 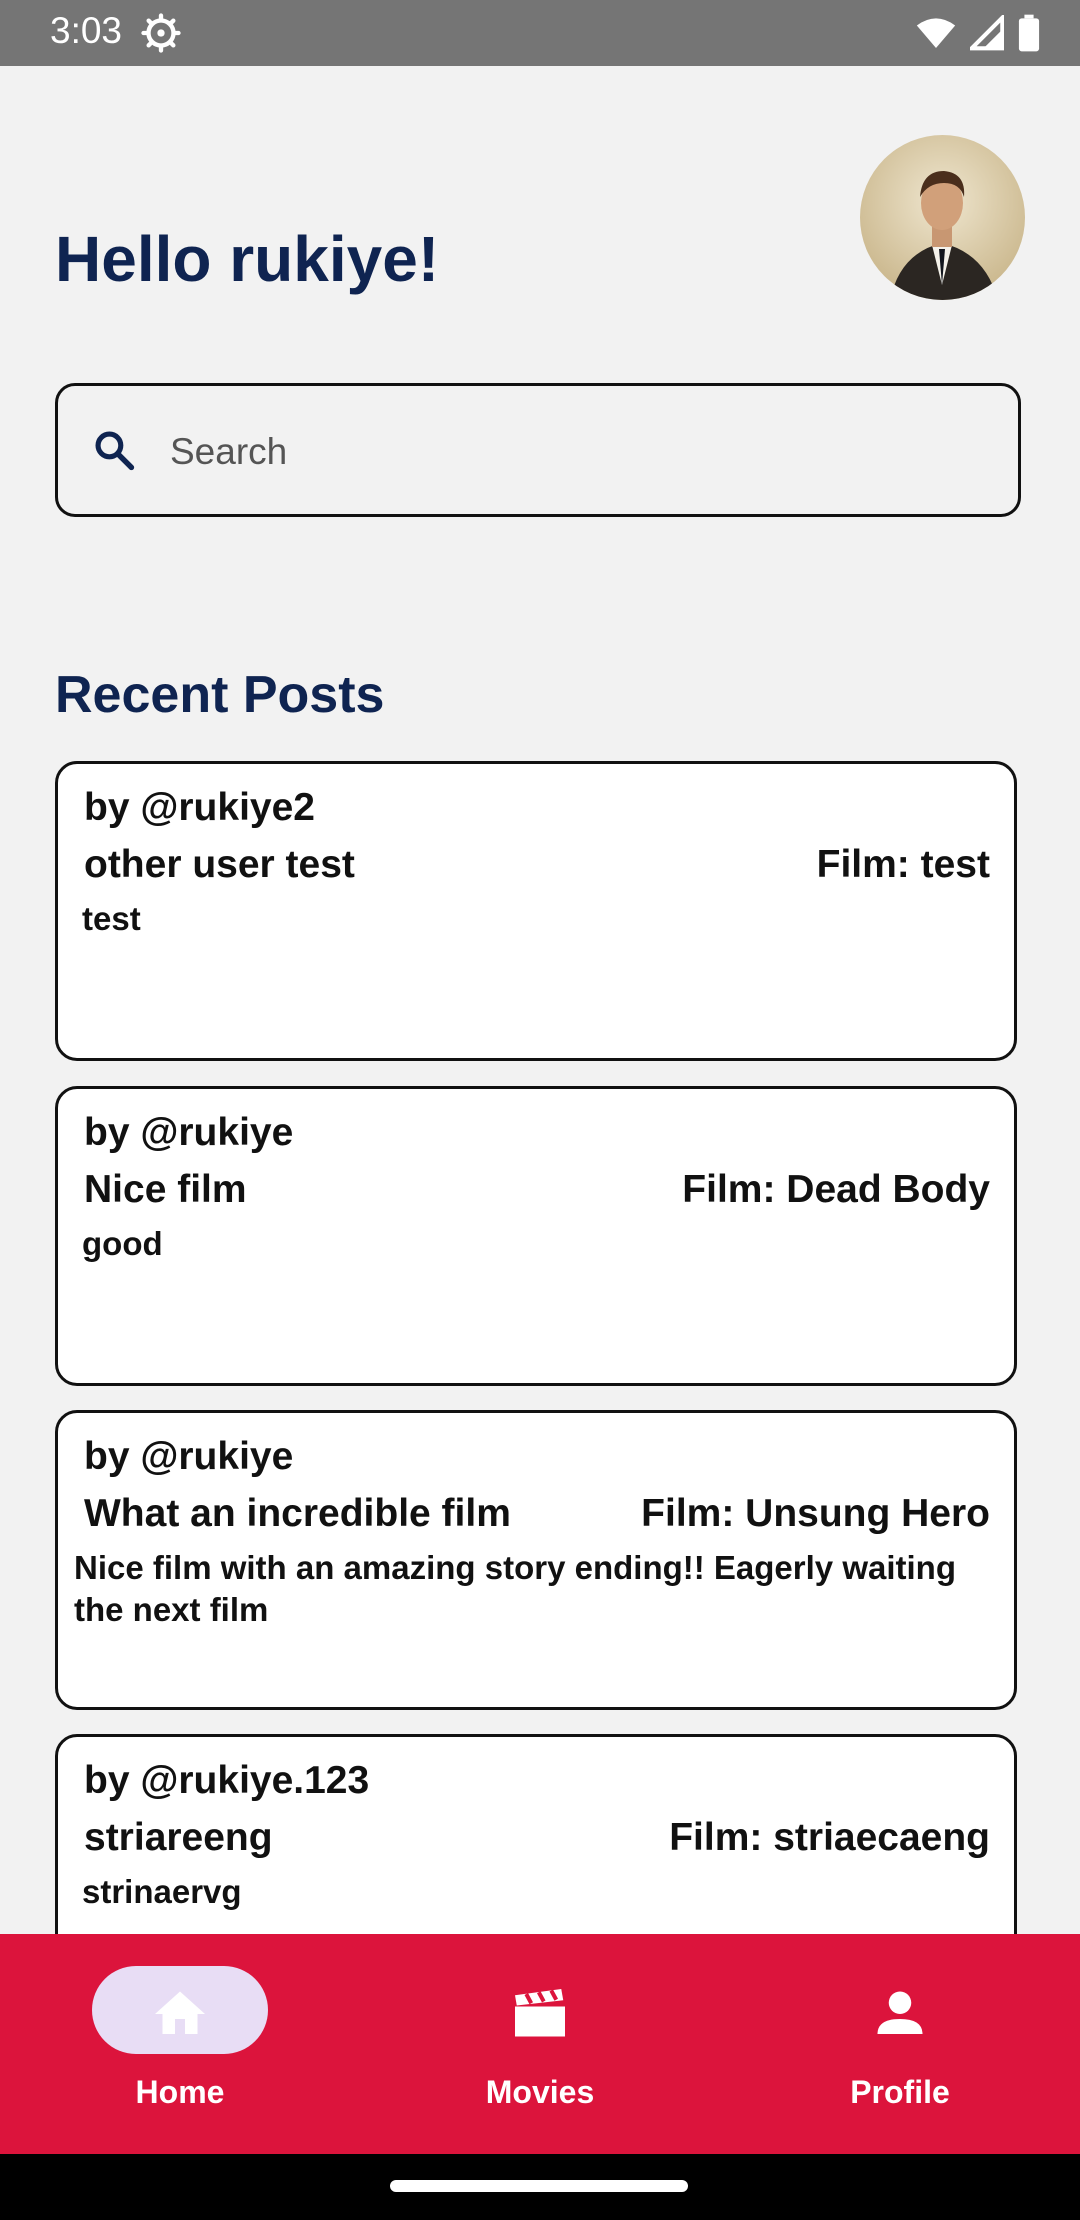 I want to click on wifi-icon, so click(x=936, y=35).